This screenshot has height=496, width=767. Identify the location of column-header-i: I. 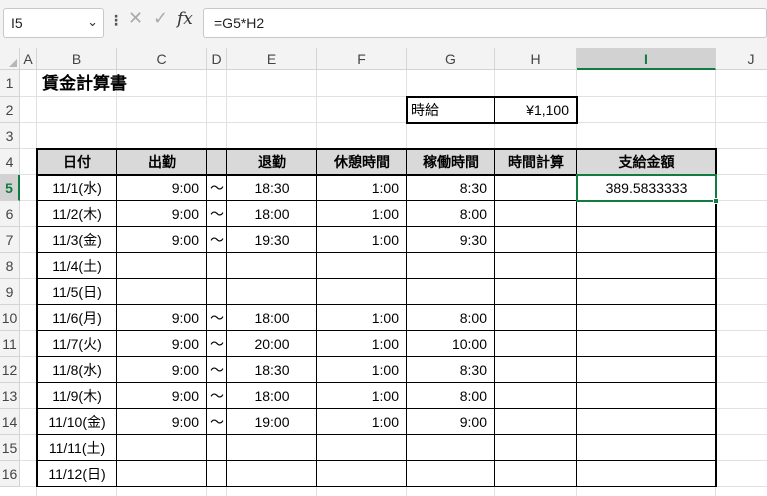
(646, 59).